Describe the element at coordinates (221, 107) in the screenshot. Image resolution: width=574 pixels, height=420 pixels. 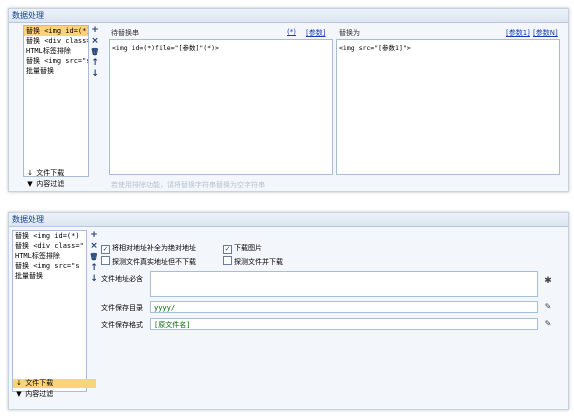
I see `find-textarea: <img id=(*)file="[参数]"(*)>` at that location.